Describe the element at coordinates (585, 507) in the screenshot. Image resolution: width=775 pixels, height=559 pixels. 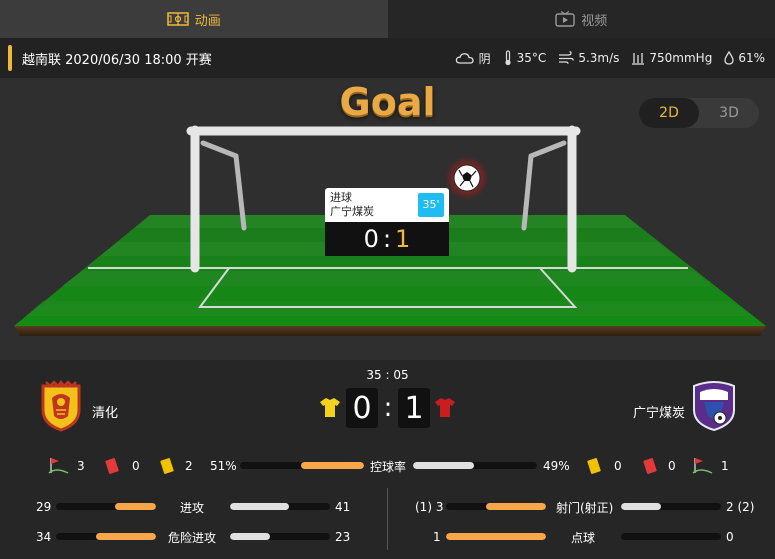
I see `shots-label: 射门(射正)` at that location.